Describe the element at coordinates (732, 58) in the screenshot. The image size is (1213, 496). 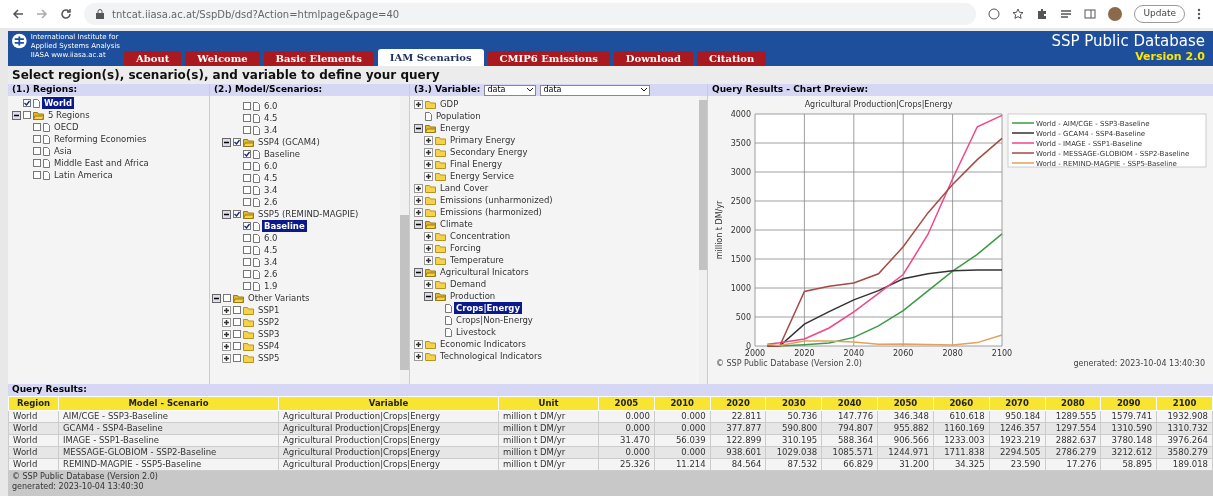
I see `nav-tab: Citation` at that location.